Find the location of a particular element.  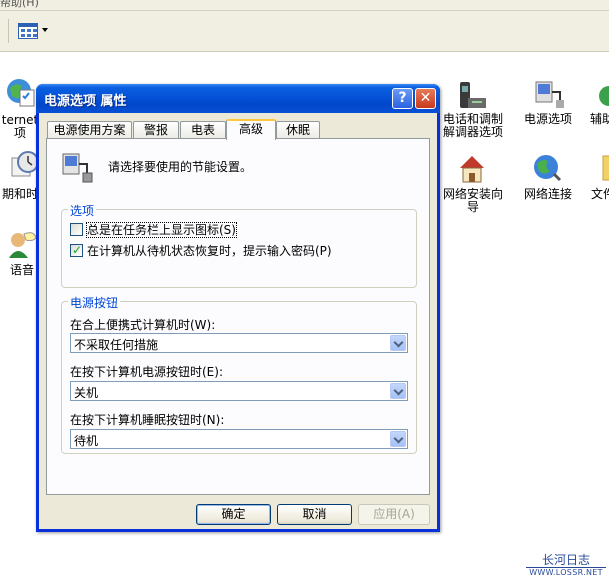

sleep-button-label: 在按下计算机睡眠按钮时(N): is located at coordinates (147, 420).